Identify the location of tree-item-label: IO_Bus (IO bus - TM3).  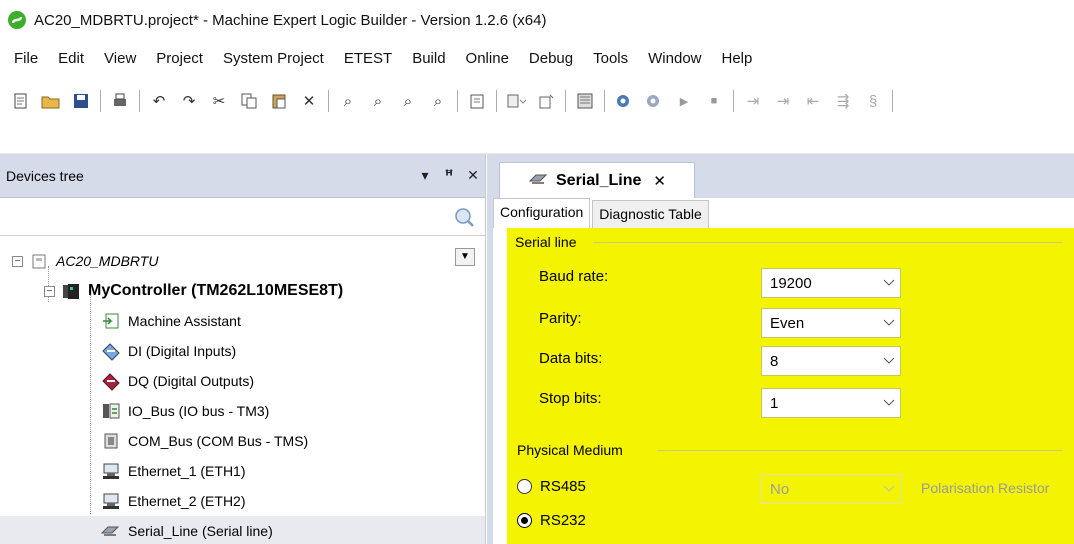
(199, 411).